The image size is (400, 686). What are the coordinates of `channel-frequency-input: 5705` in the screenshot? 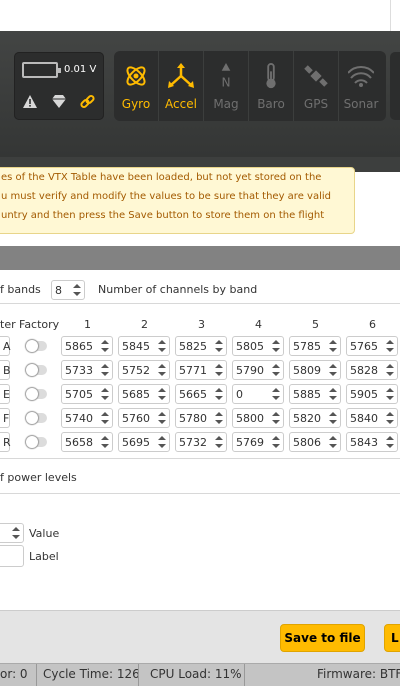 It's located at (87, 394).